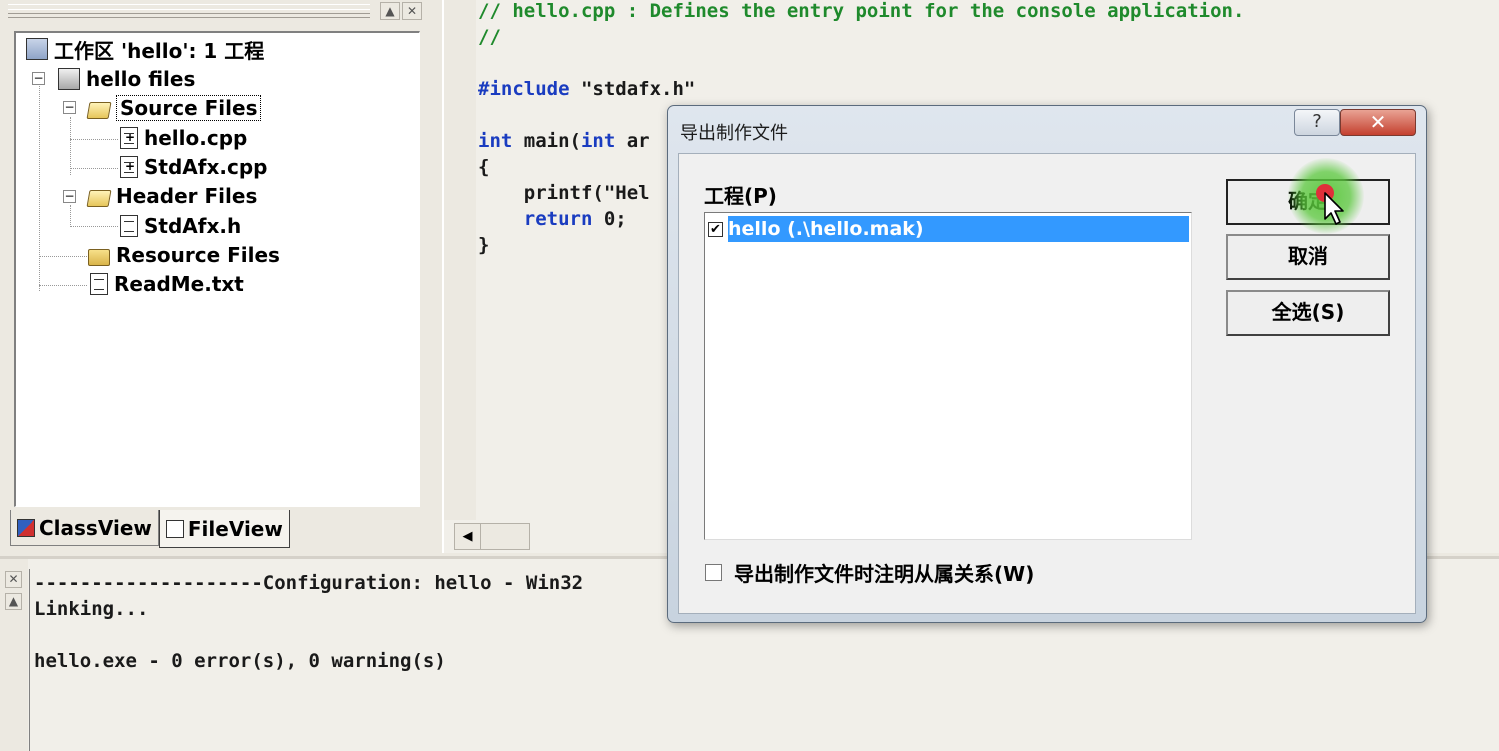  I want to click on editor-gutter, so click(460, 260).